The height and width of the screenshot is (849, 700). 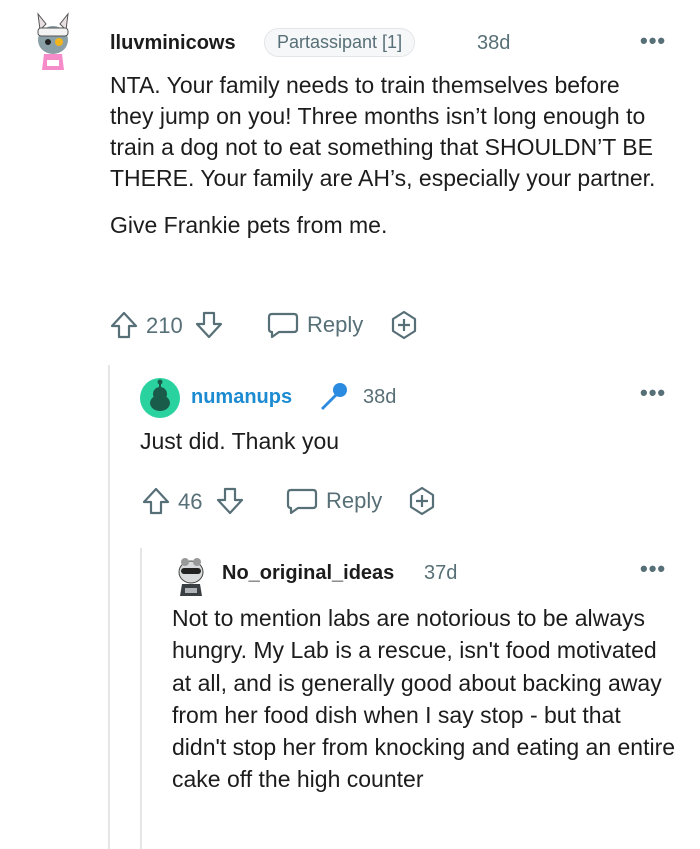 I want to click on vote-score: 210, so click(x=164, y=325).